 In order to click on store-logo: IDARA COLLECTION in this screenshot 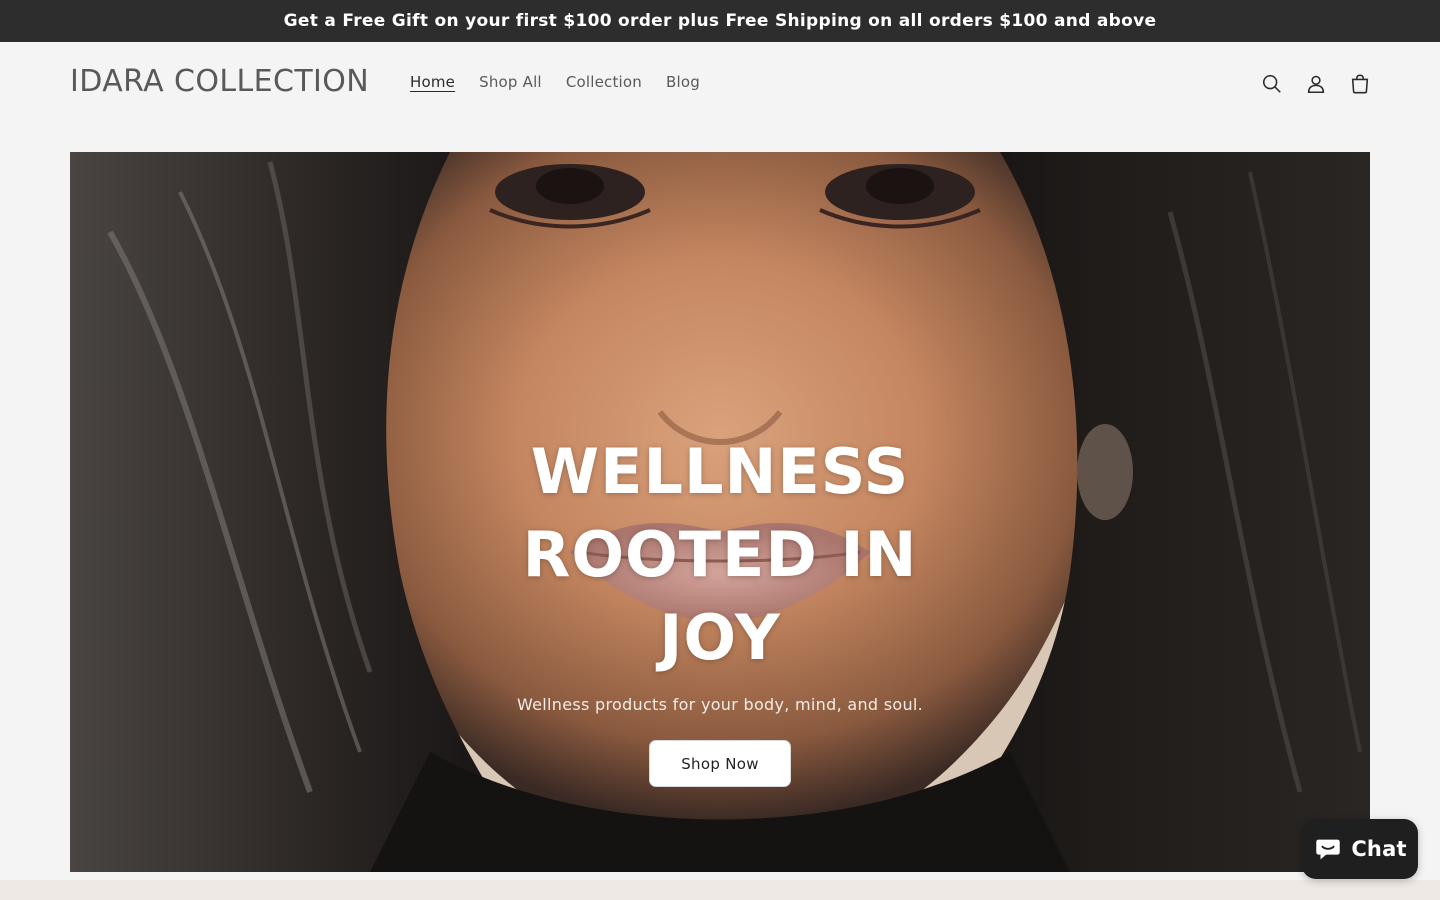, I will do `click(219, 81)`.